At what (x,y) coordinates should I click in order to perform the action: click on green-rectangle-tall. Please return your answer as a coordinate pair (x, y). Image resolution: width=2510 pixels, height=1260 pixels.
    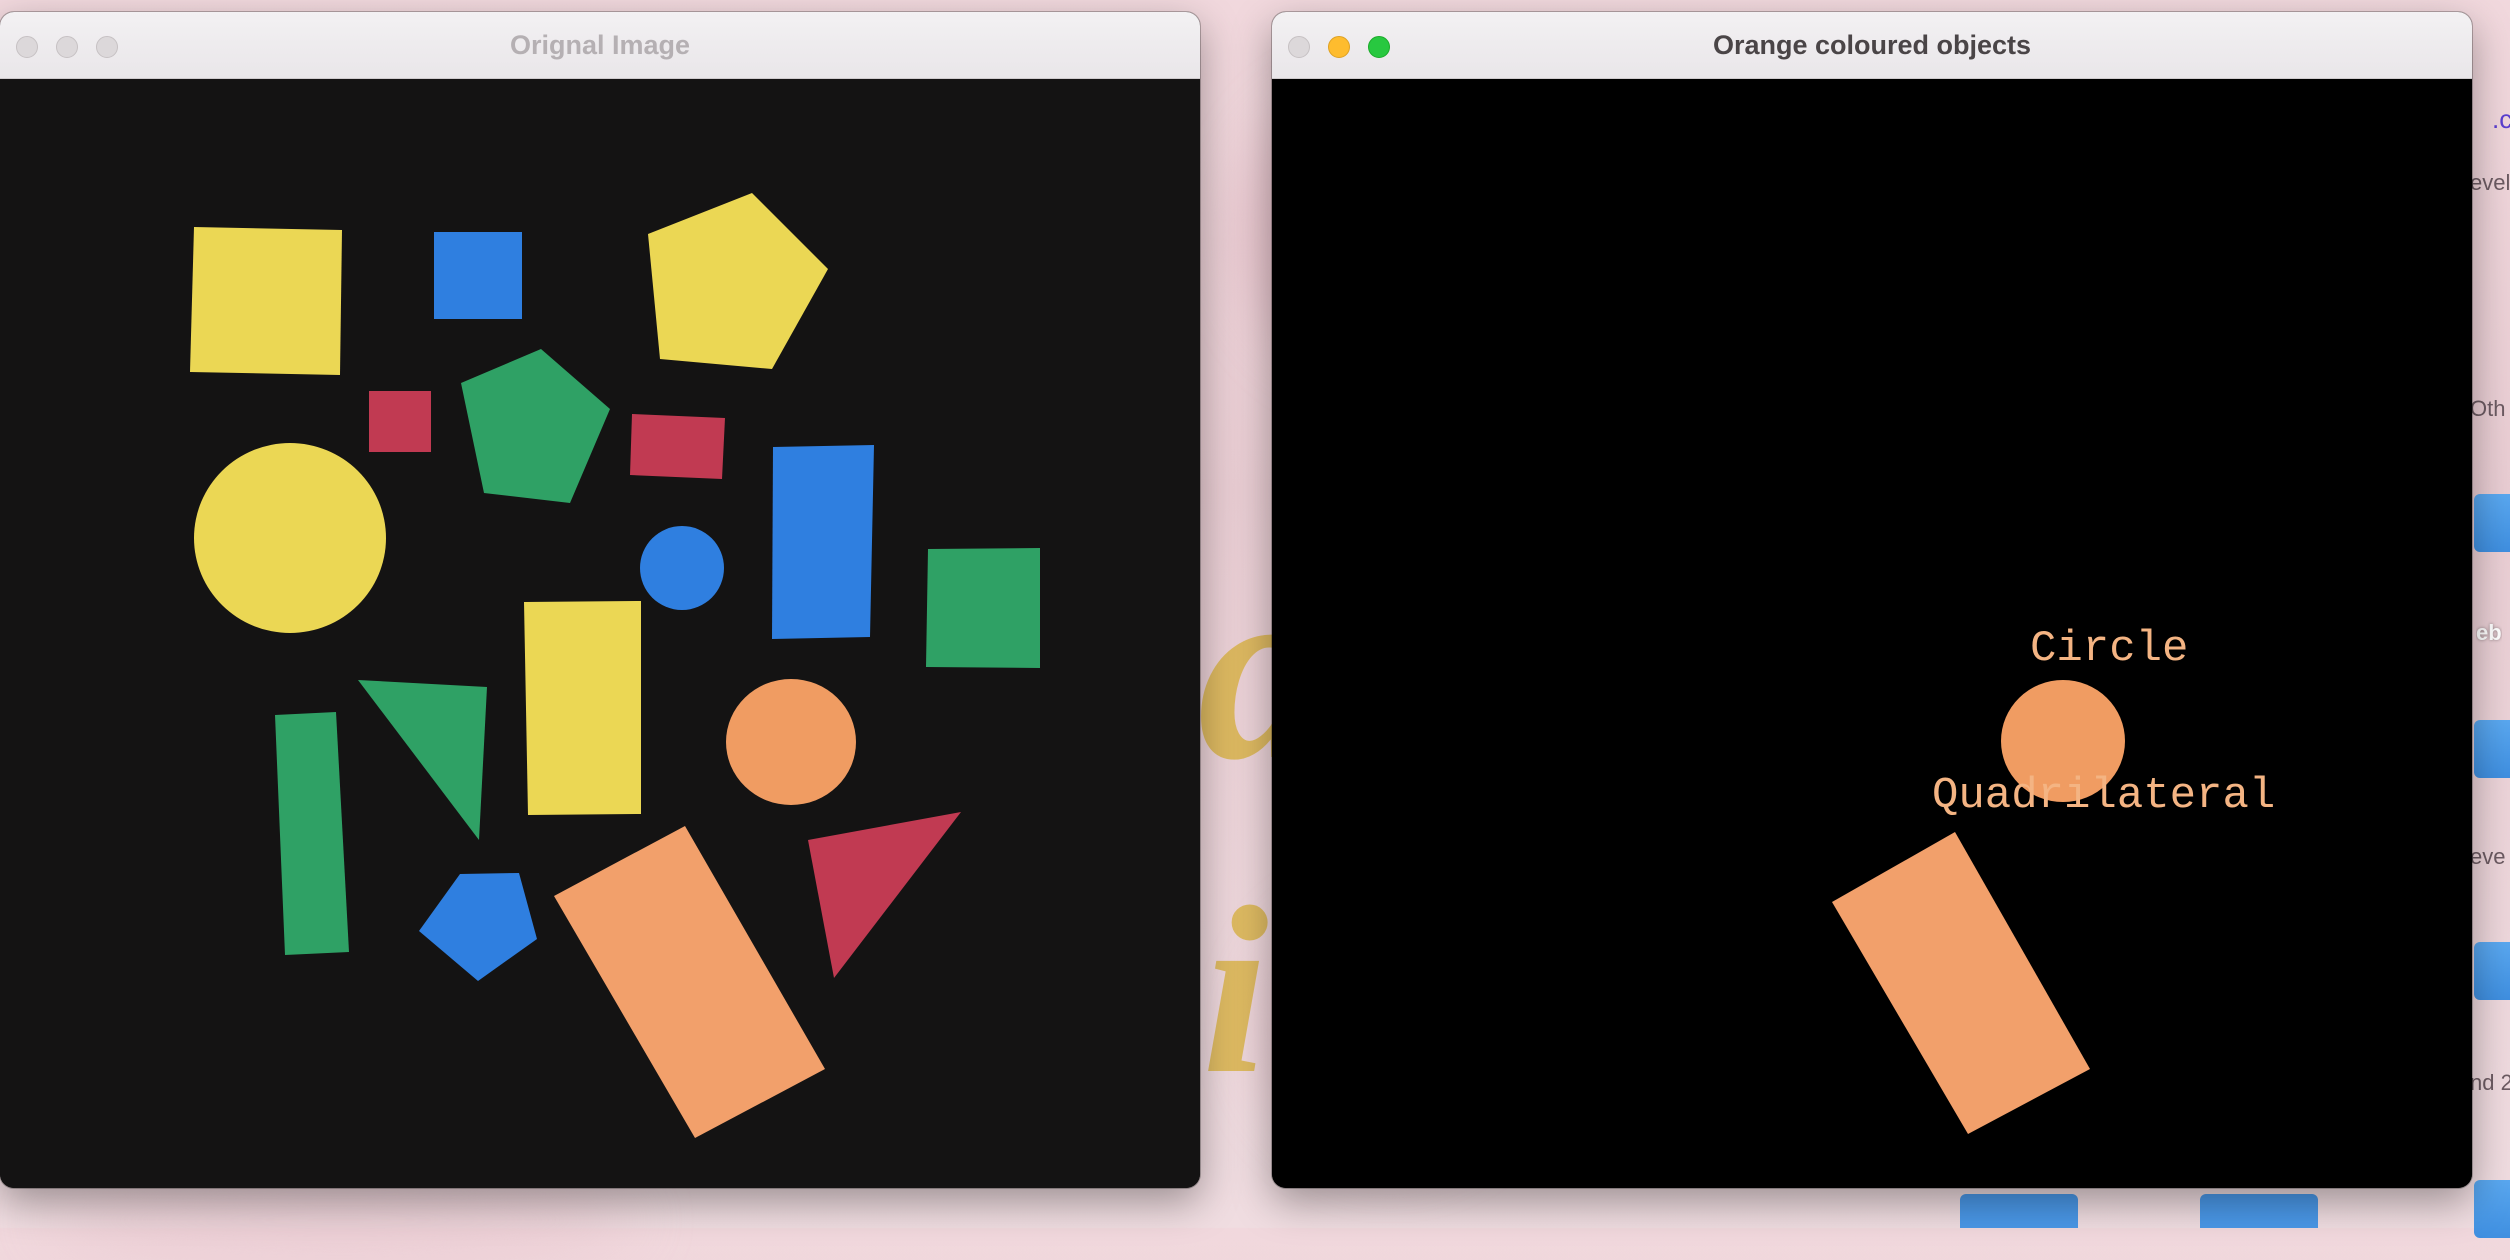
    Looking at the image, I should click on (312, 833).